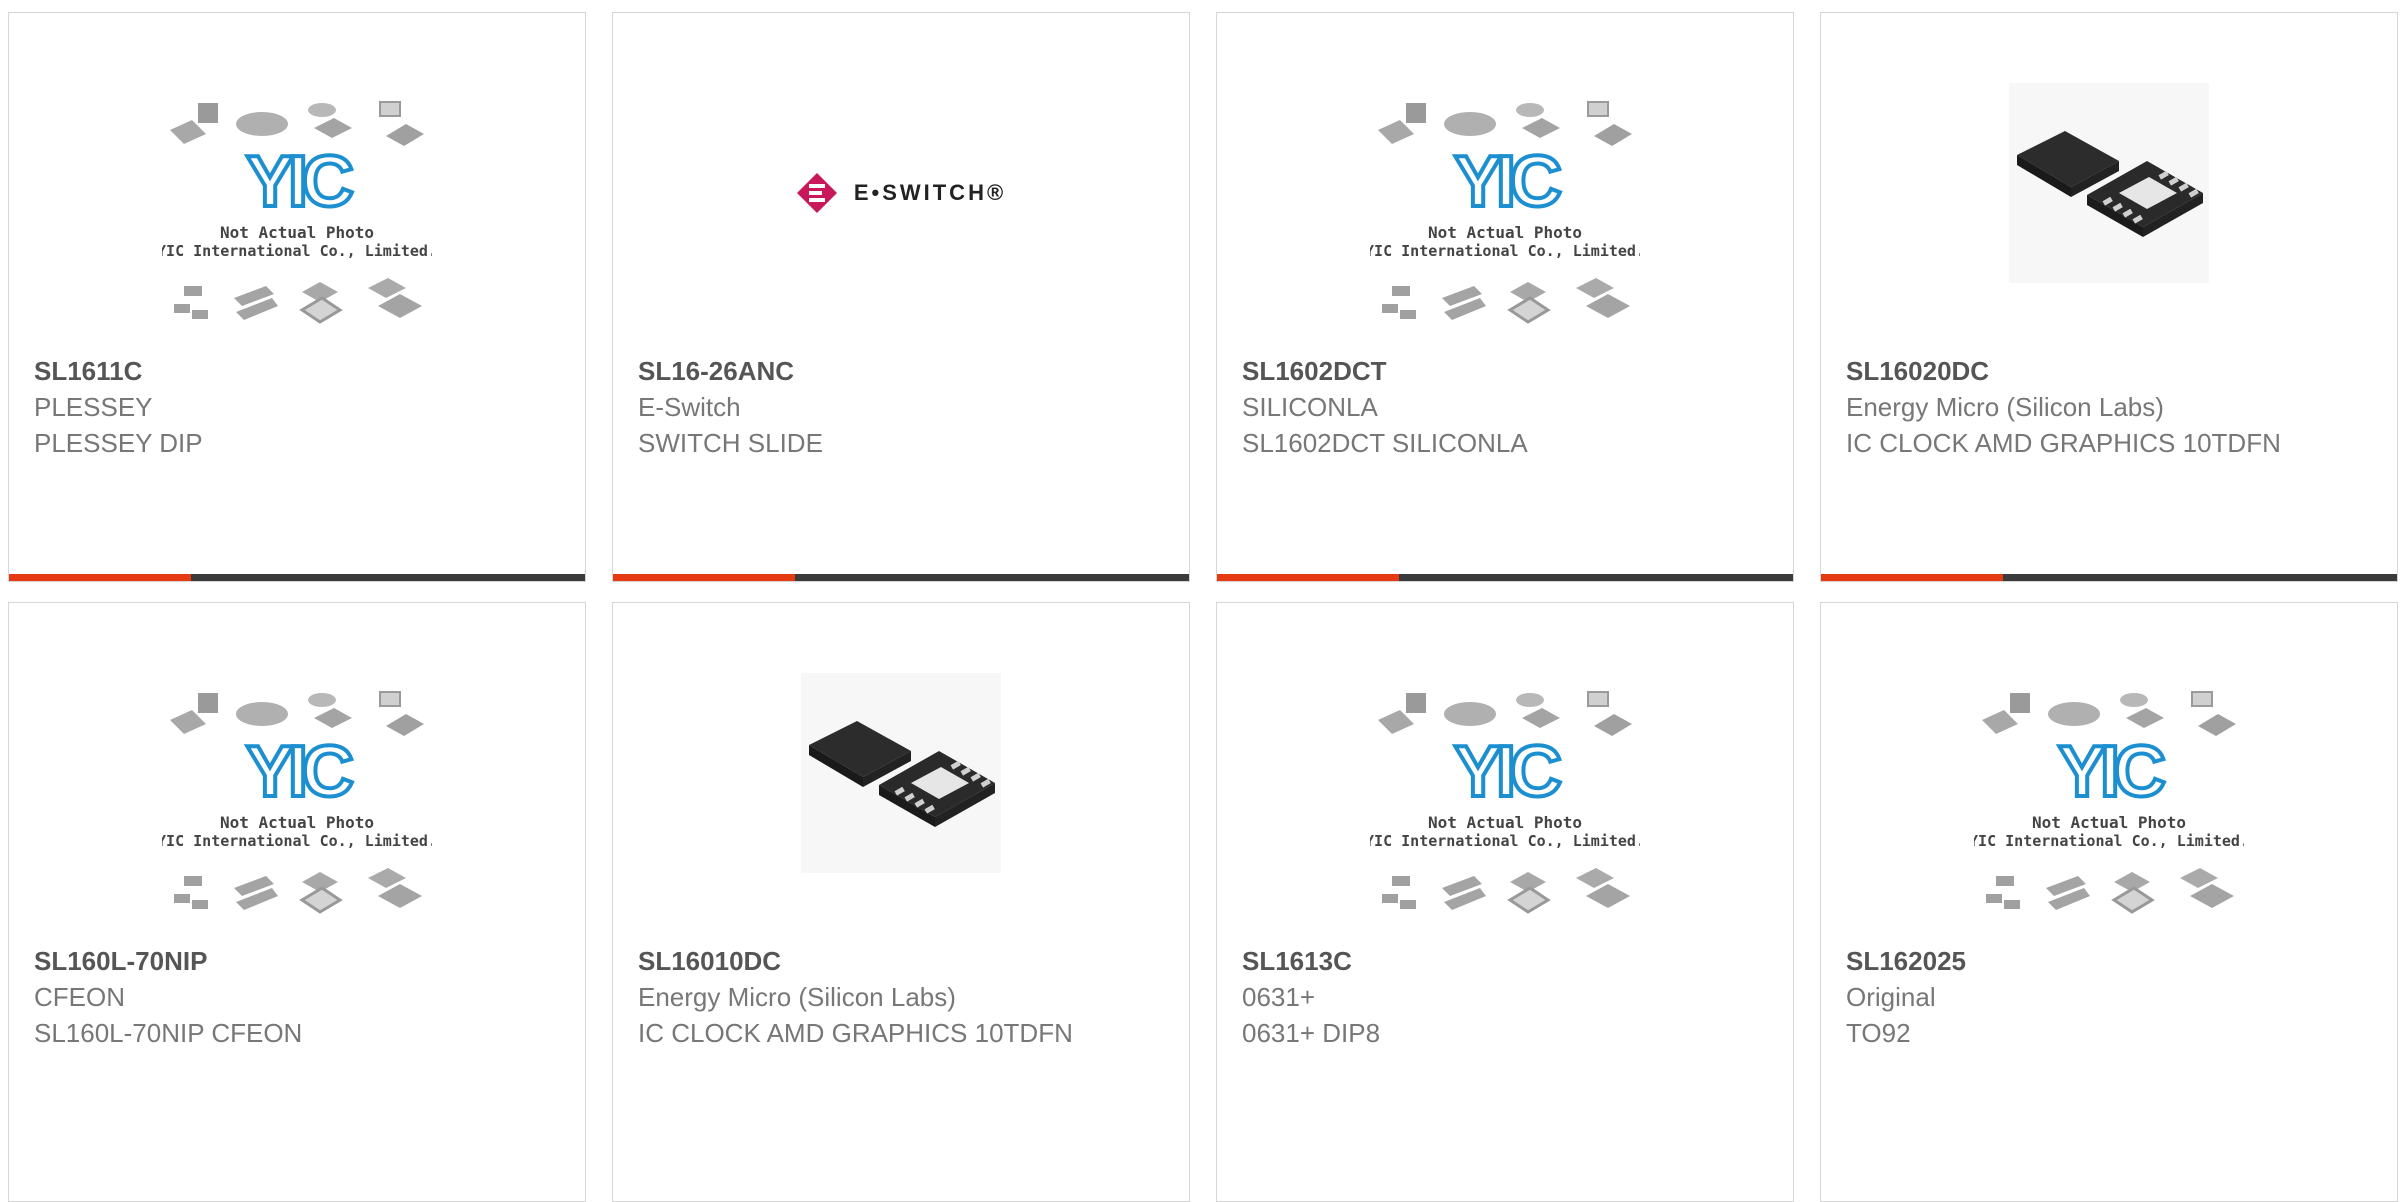 The width and height of the screenshot is (2400, 1202). Describe the element at coordinates (1512, 961) in the screenshot. I see `part-number-link: SL1613C` at that location.